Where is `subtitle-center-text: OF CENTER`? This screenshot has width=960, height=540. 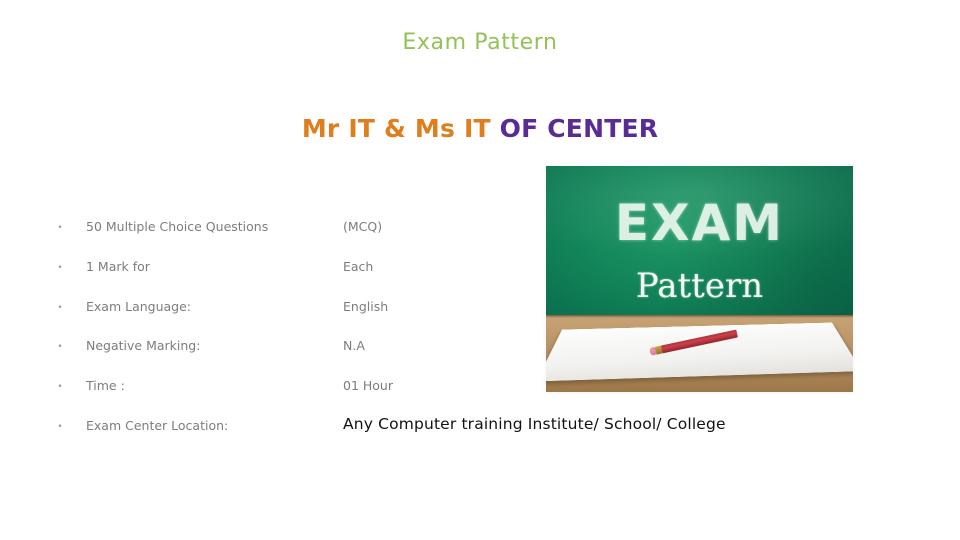 subtitle-center-text: OF CENTER is located at coordinates (574, 128).